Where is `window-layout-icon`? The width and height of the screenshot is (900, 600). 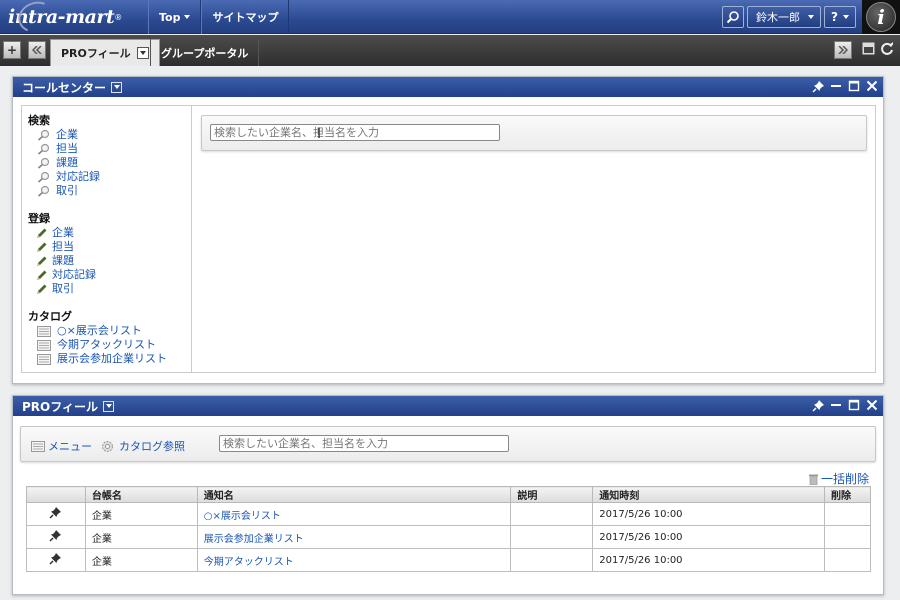 window-layout-icon is located at coordinates (868, 48).